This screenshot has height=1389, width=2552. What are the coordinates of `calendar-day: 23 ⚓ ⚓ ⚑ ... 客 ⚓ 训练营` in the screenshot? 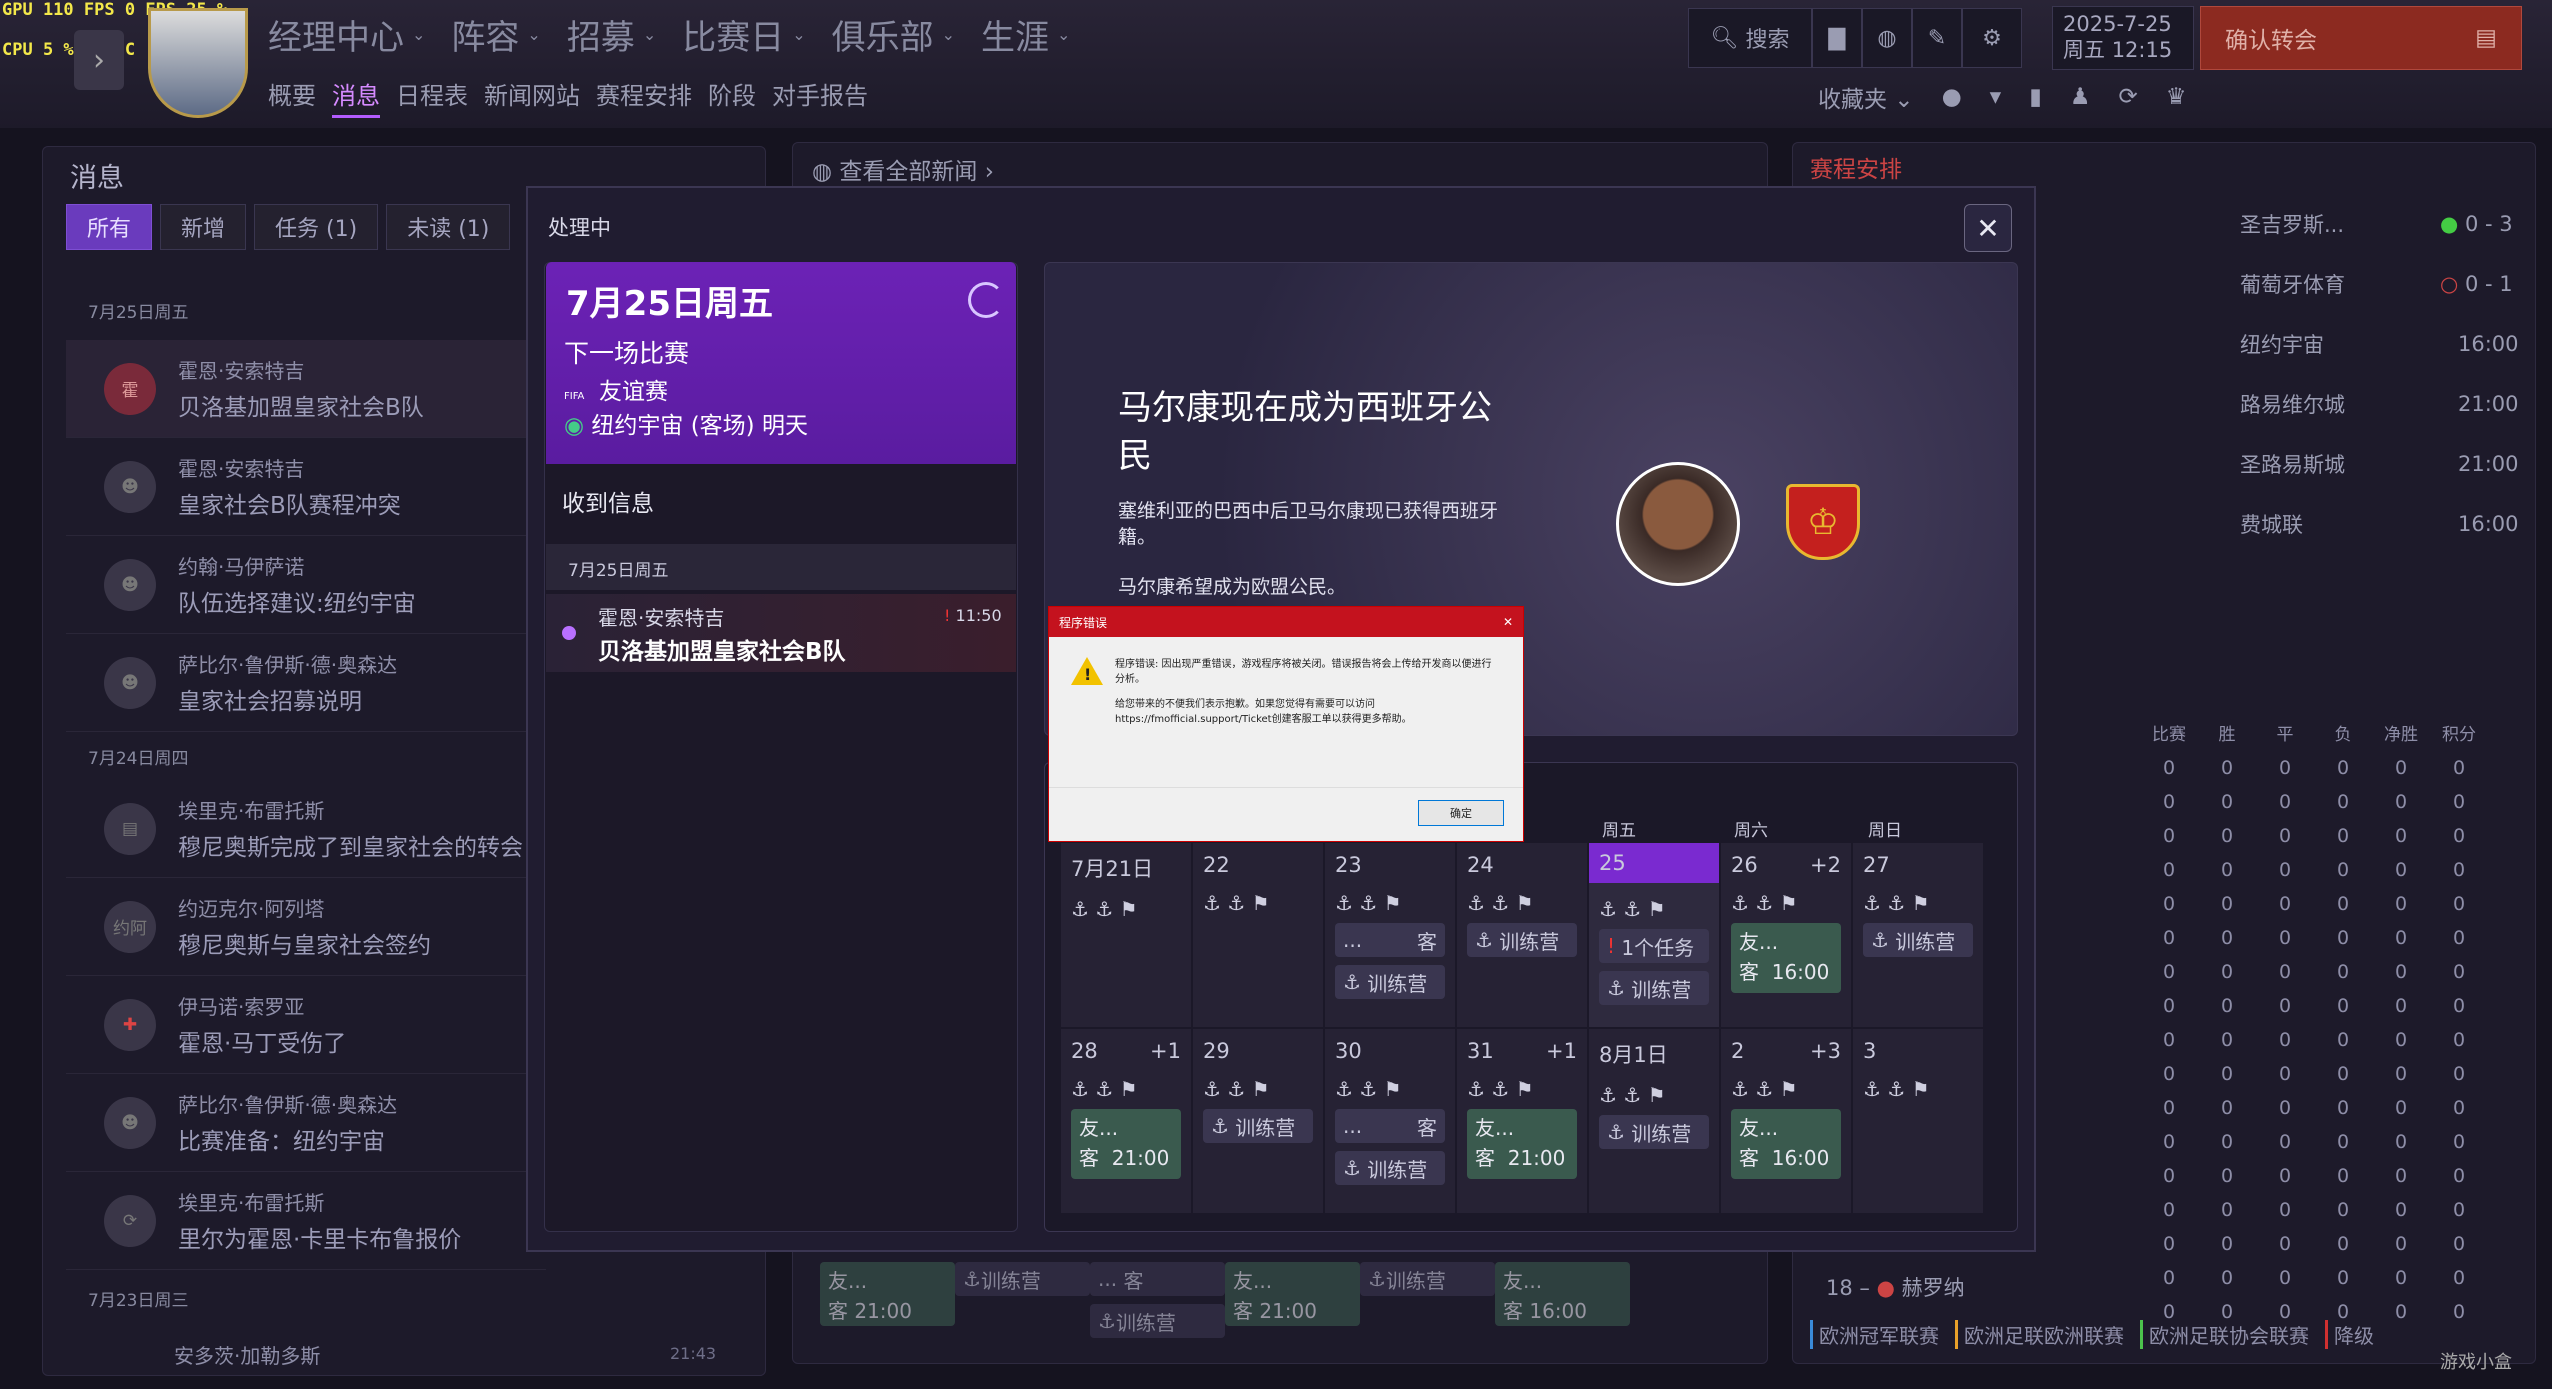 It's located at (1390, 935).